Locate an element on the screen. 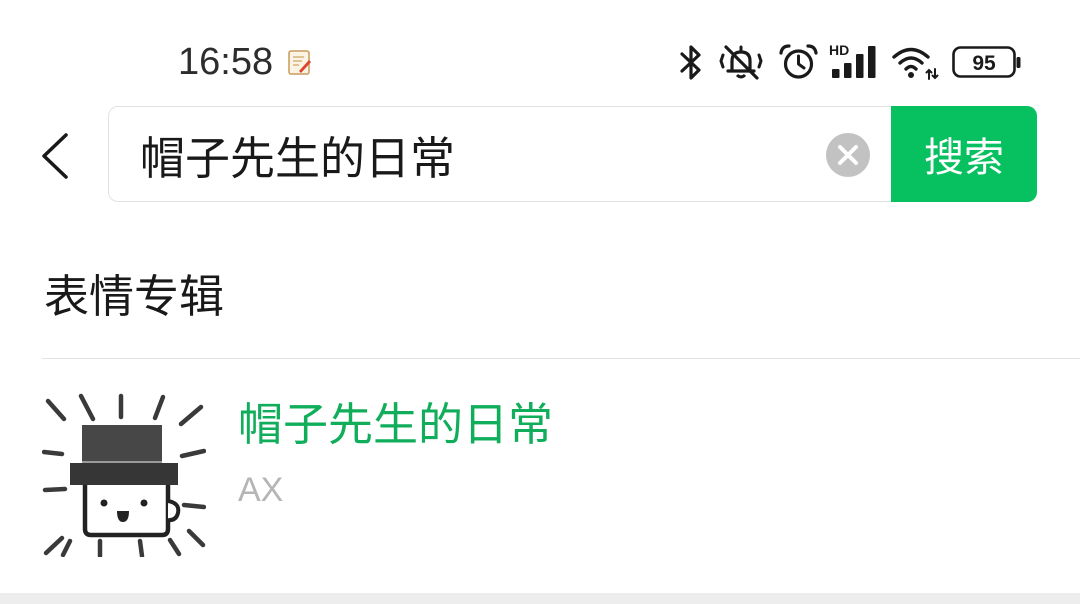 The width and height of the screenshot is (1080, 604). top-hat is located at coordinates (124, 455).